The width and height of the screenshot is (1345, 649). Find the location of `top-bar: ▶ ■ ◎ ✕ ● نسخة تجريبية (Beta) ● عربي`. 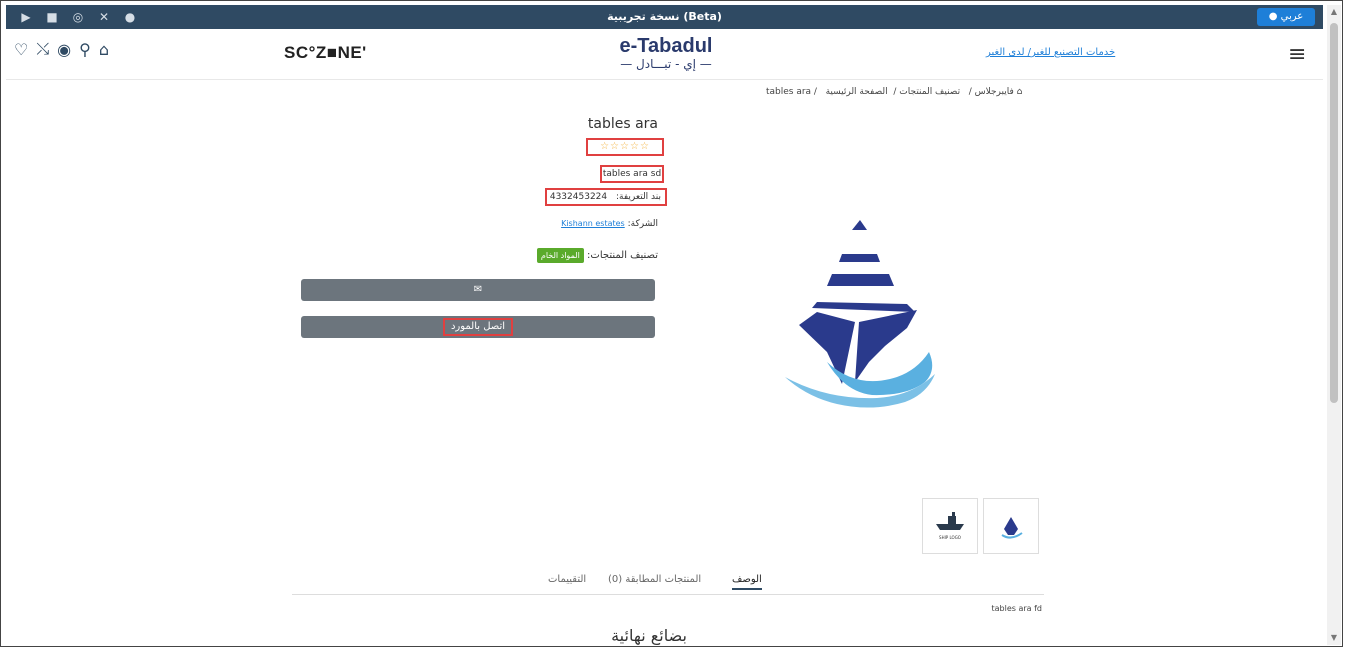

top-bar: ▶ ■ ◎ ✕ ● نسخة تجريبية (Beta) ● عربي is located at coordinates (664, 17).